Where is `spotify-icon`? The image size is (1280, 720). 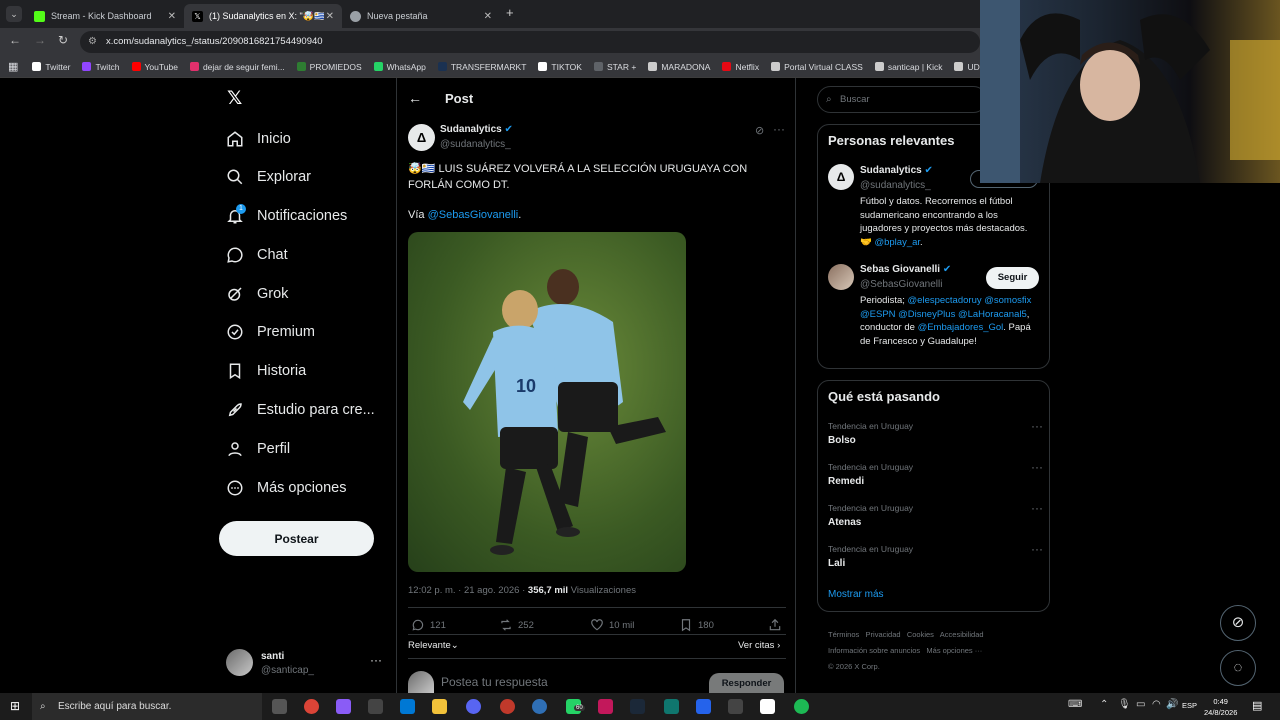 spotify-icon is located at coordinates (801, 706).